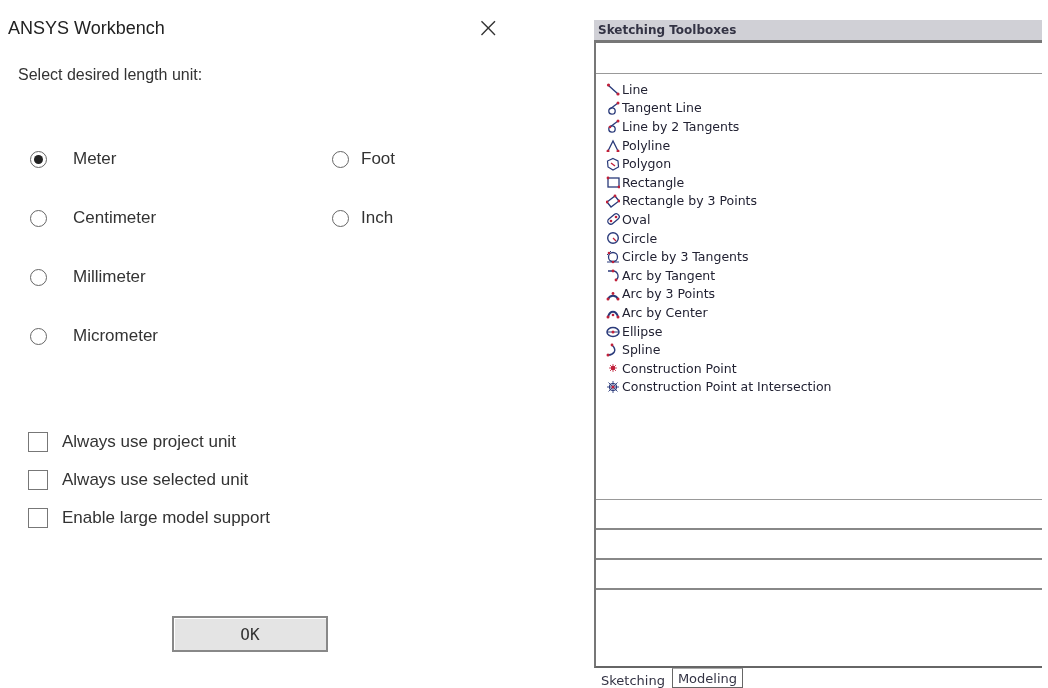  I want to click on intersection-point-icon, so click(613, 386).